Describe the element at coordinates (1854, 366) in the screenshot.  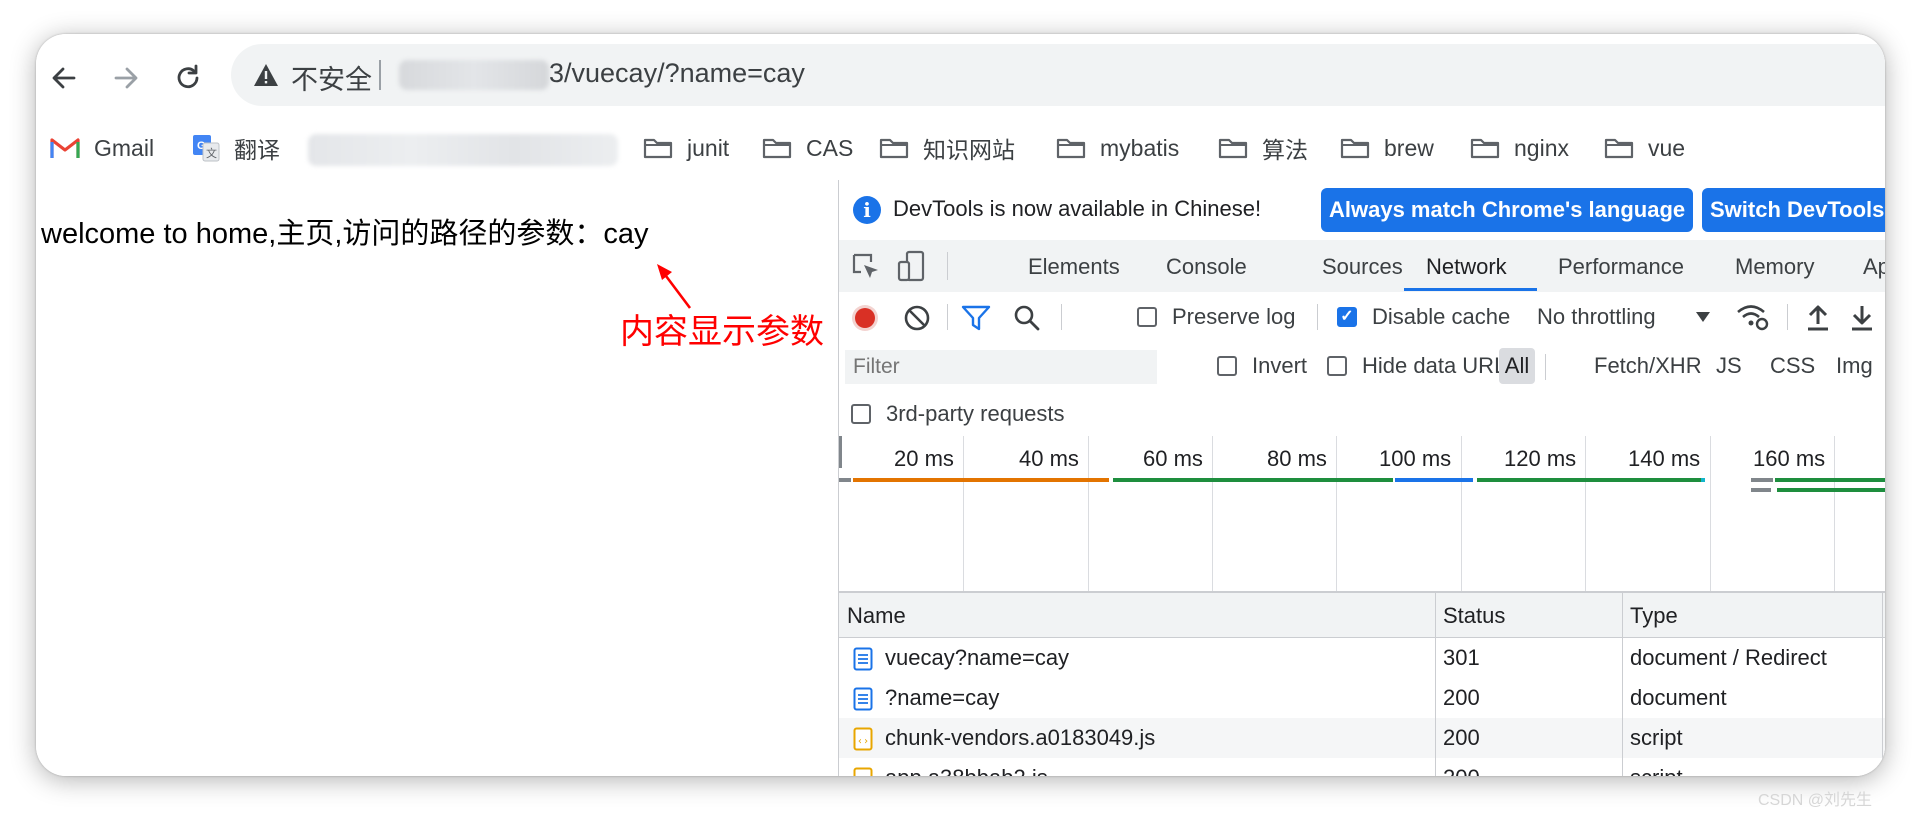
I see `filter-type-img: Img` at that location.